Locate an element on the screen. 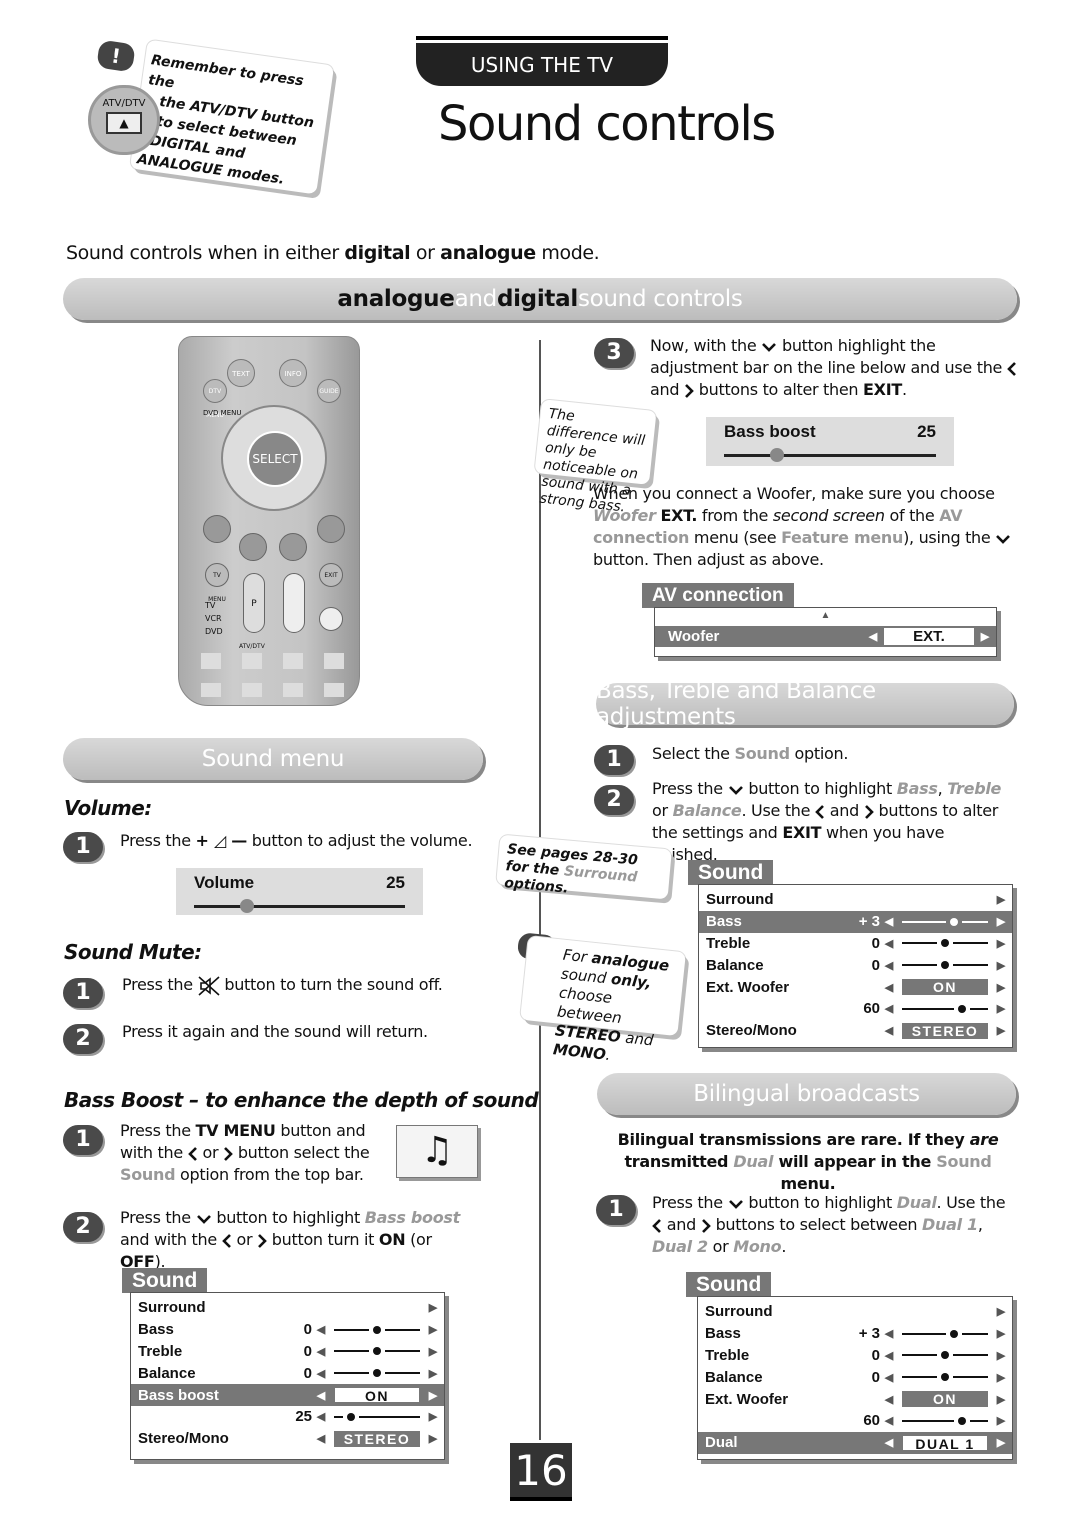 This screenshot has width=1080, height=1525. text-segment: button to adjust the volume. is located at coordinates (359, 840).